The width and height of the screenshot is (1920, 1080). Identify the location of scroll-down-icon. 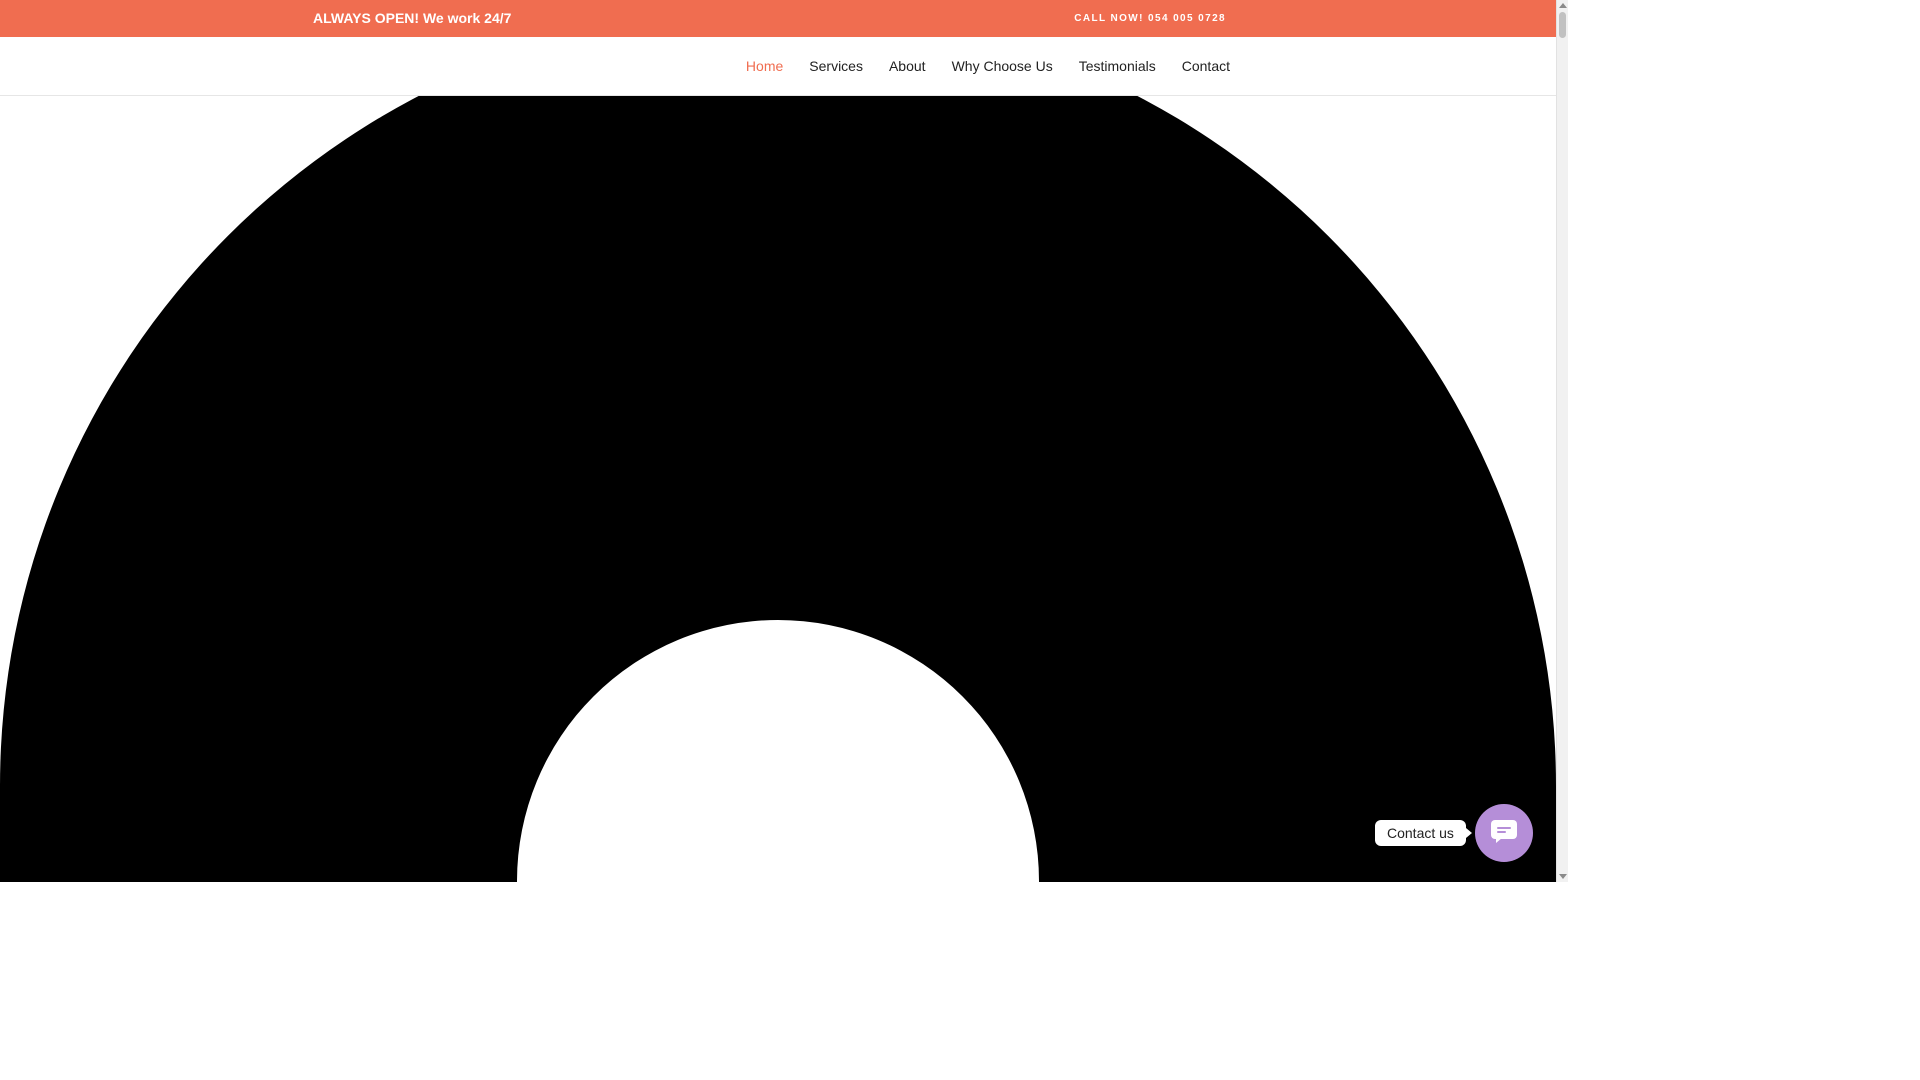
(1563, 876).